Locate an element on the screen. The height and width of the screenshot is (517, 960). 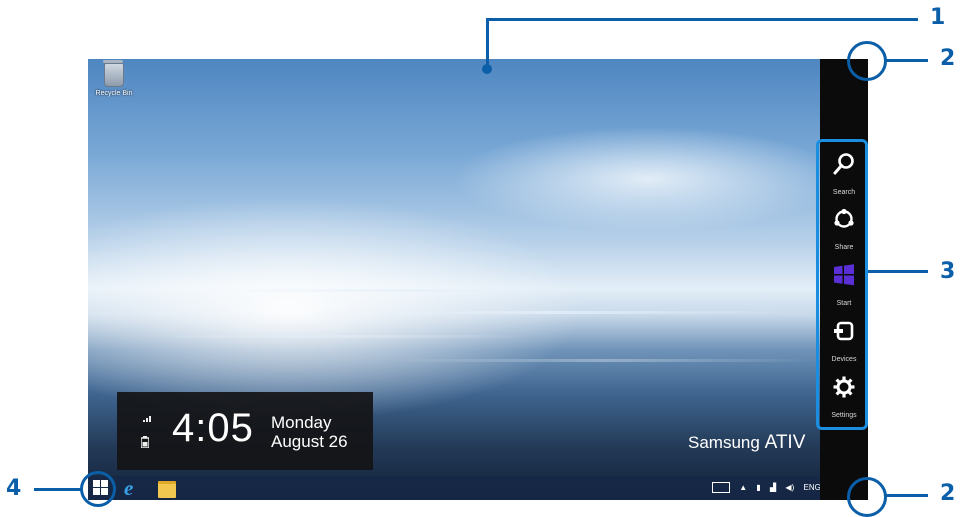
keyboard-icon is located at coordinates (721, 487).